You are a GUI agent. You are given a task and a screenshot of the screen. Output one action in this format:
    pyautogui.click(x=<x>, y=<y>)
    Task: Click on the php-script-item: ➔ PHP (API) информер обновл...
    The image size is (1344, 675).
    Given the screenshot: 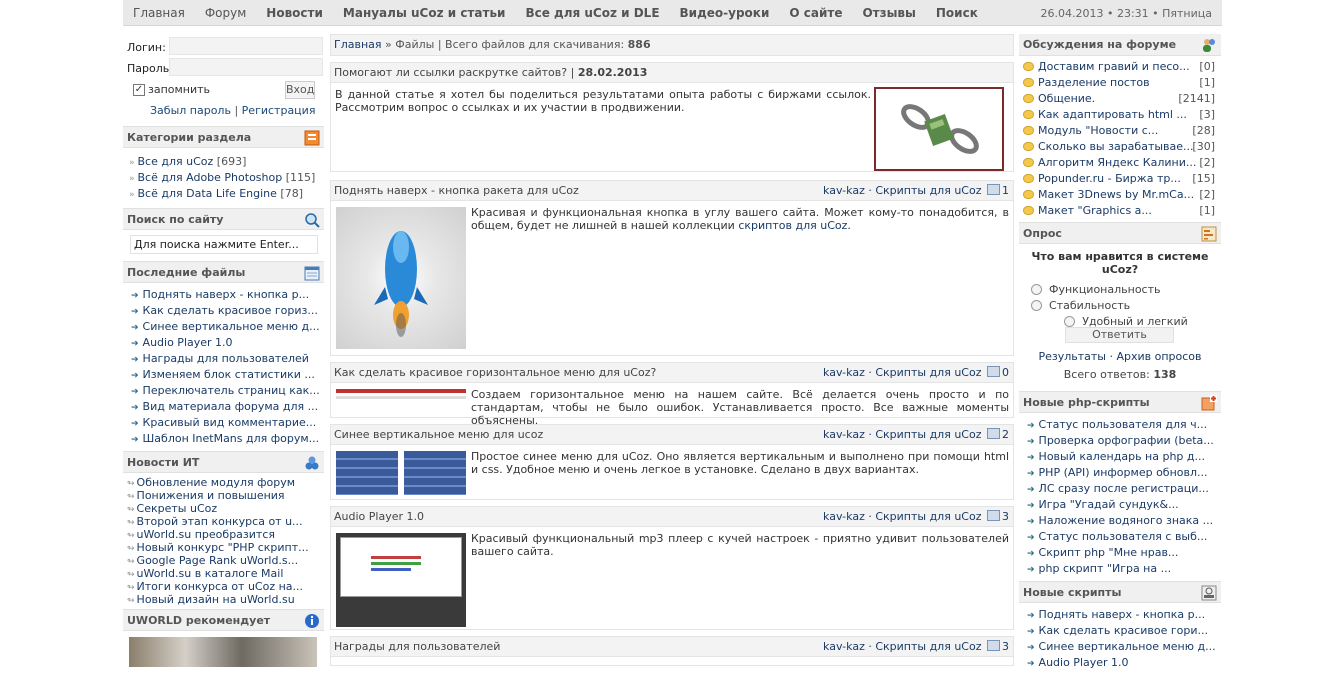 What is the action you would take?
    pyautogui.click(x=1124, y=473)
    